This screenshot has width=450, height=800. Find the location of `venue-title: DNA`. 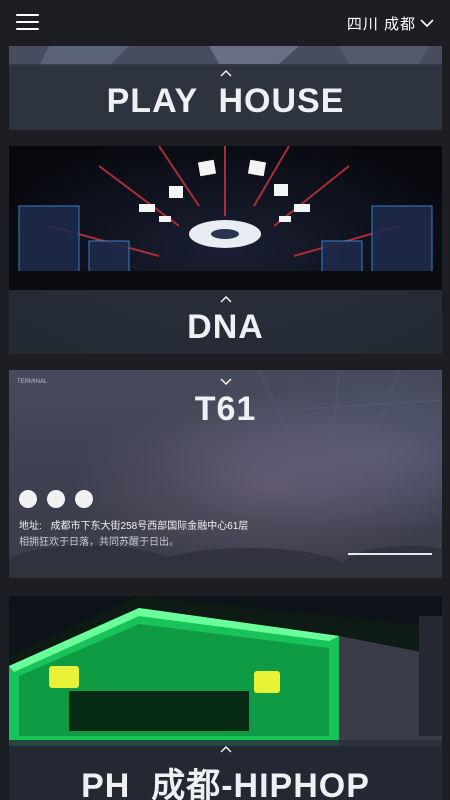

venue-title: DNA is located at coordinates (225, 327).